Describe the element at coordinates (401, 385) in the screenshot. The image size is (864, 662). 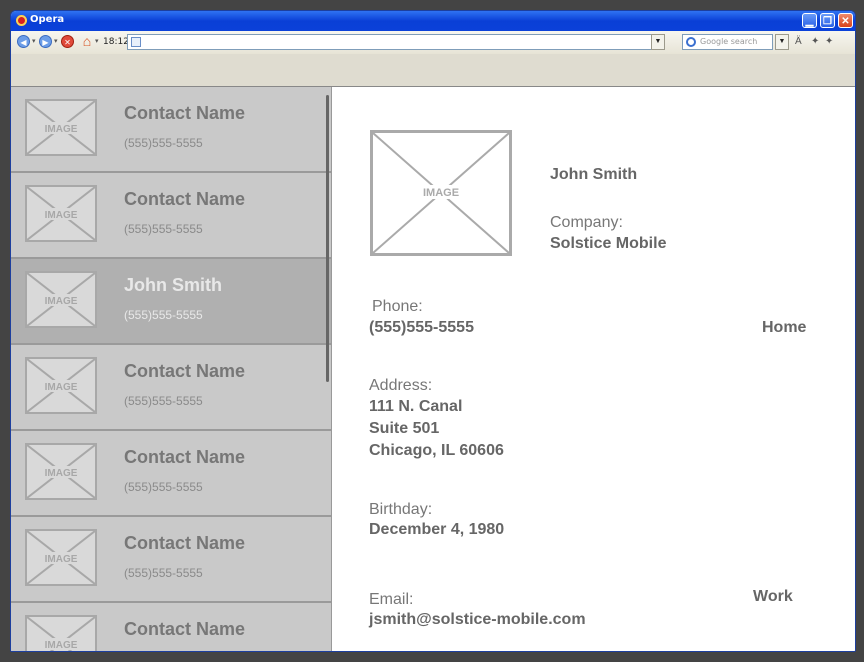
I see `address-label: Address:` at that location.